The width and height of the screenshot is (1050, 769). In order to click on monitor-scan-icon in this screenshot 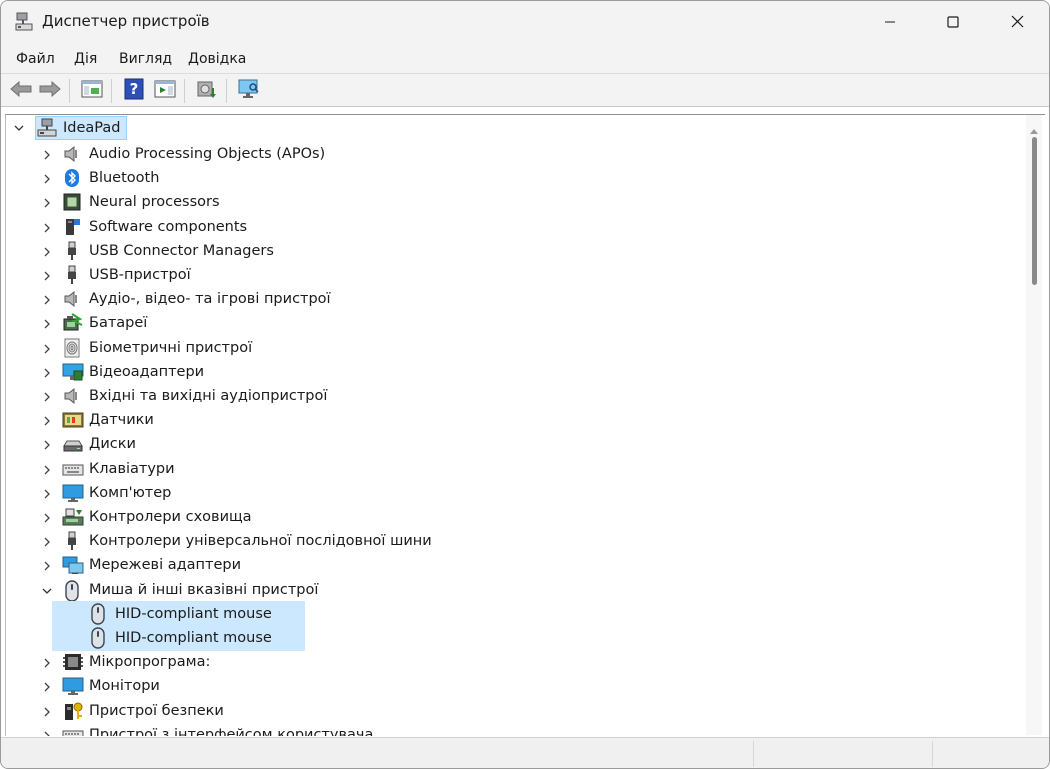, I will do `click(249, 91)`.